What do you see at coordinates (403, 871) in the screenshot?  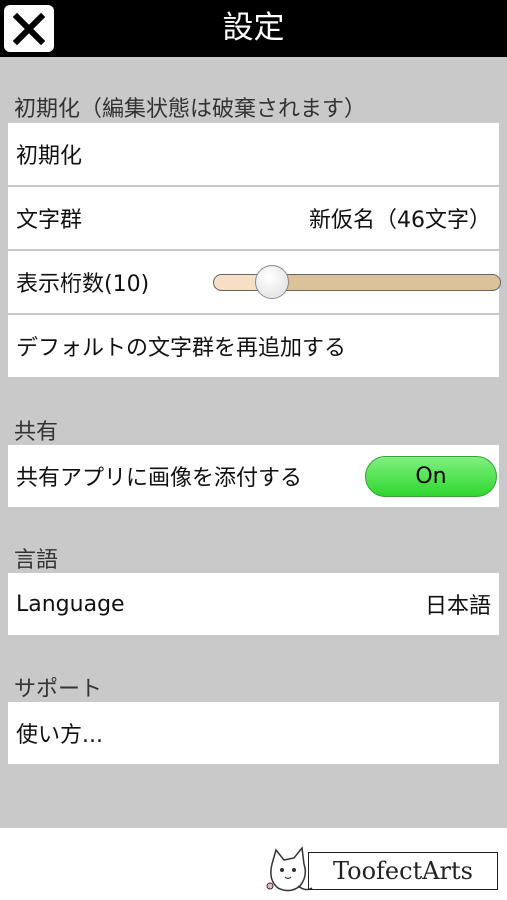 I see `logo-text: ToofectArts` at bounding box center [403, 871].